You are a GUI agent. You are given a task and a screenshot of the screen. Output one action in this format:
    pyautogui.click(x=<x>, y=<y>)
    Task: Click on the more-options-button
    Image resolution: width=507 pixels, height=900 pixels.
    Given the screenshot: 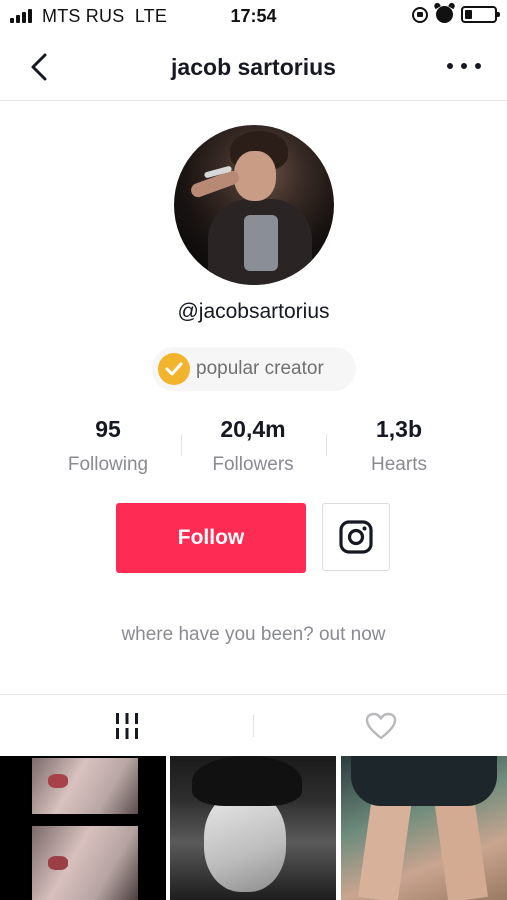 What is the action you would take?
    pyautogui.click(x=464, y=66)
    